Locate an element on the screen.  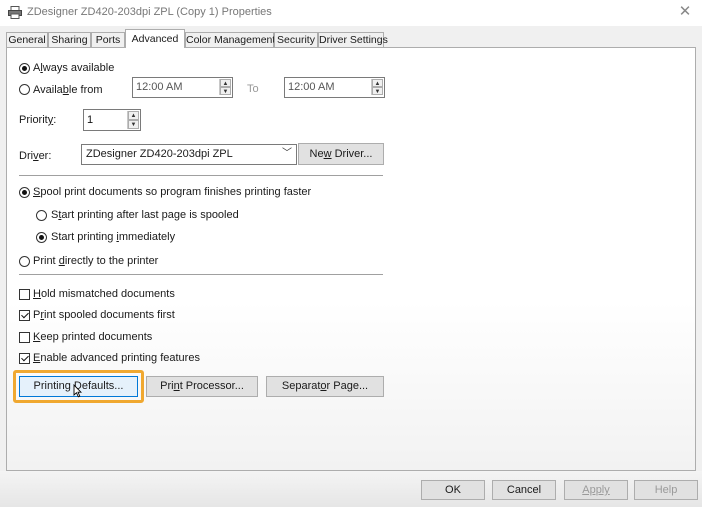
from-time-spinner: ▲ ▼ is located at coordinates (225, 87).